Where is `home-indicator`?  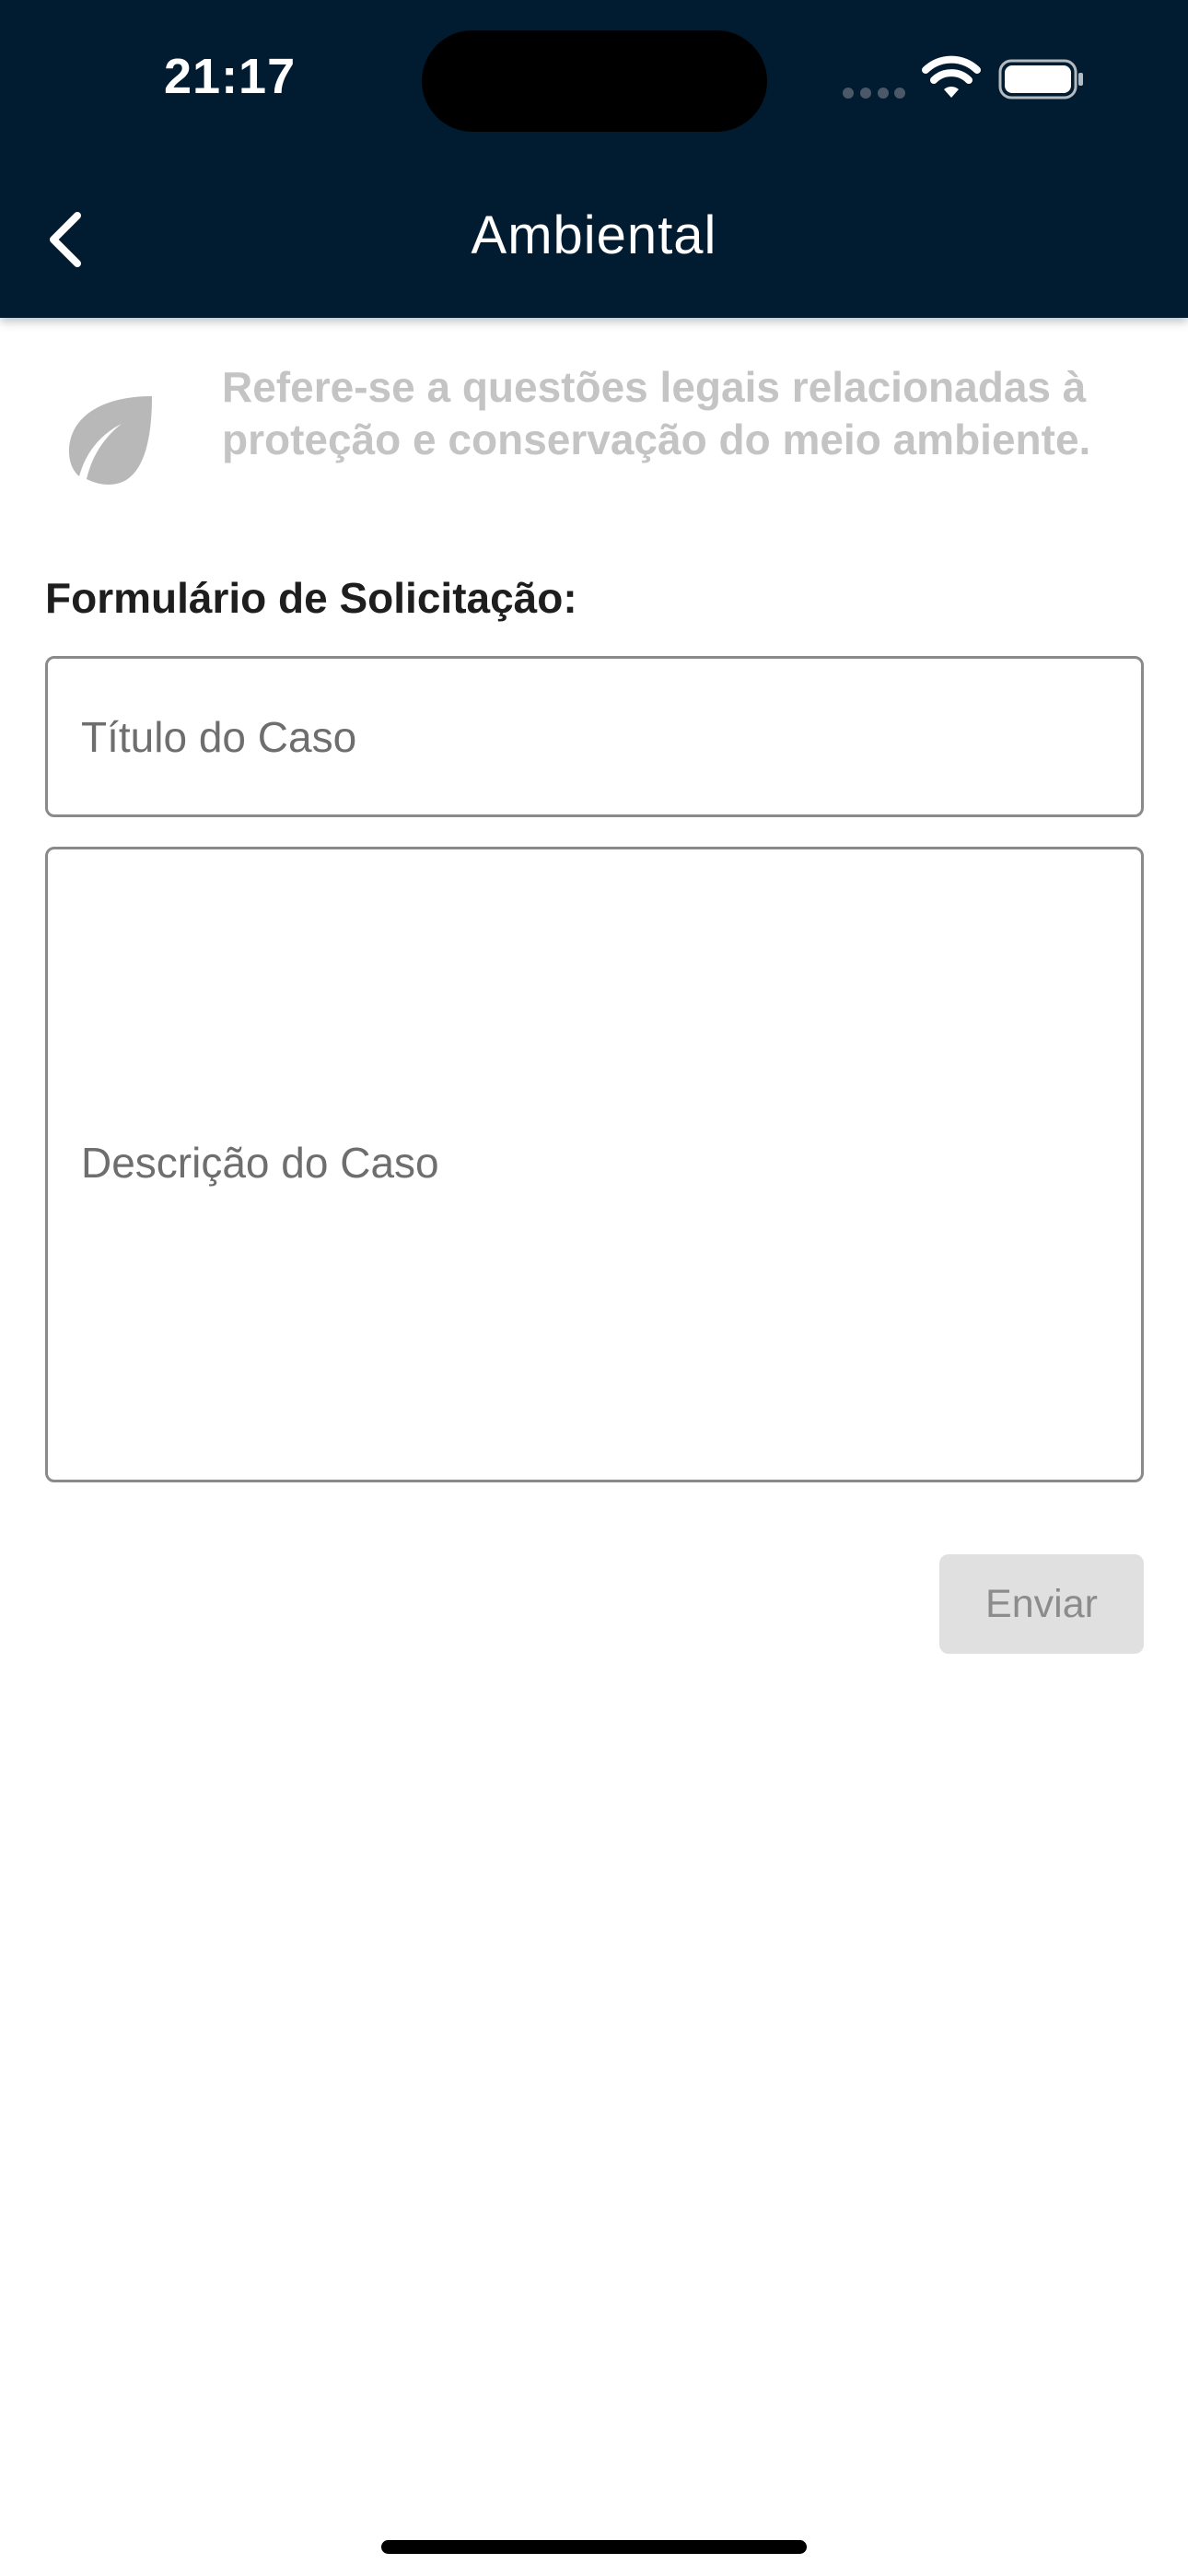
home-indicator is located at coordinates (594, 2547).